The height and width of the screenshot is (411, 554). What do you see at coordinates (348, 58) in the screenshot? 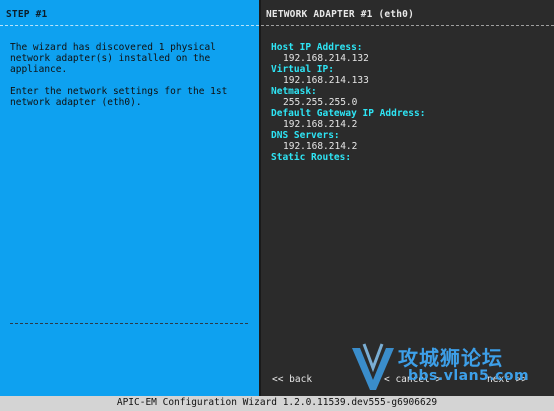
I see `host-ip-field: 192.168.214.132` at bounding box center [348, 58].